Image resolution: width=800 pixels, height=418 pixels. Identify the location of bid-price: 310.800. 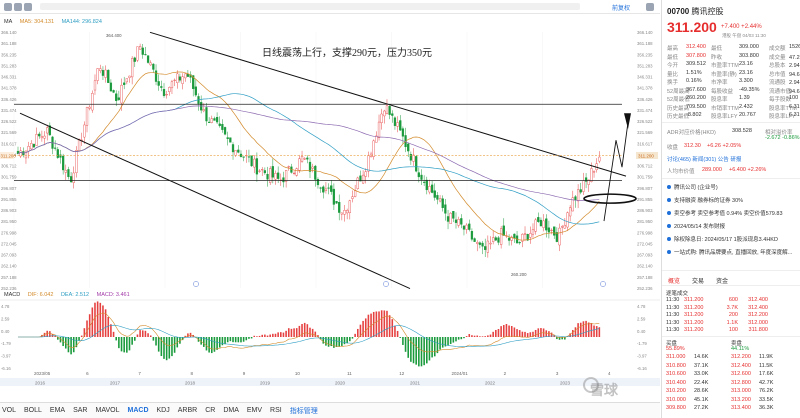
(676, 365).